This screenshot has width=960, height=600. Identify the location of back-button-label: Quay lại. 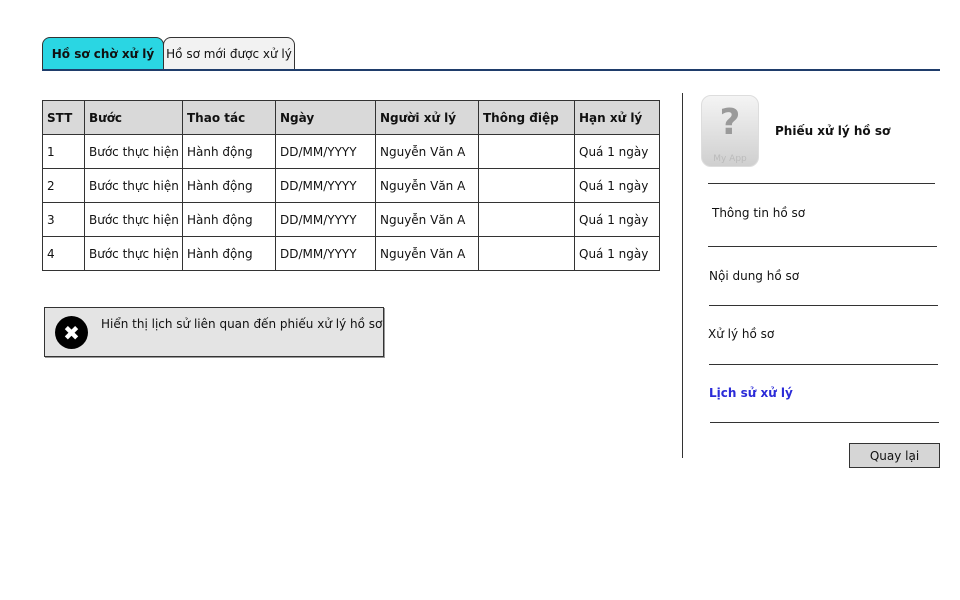
(894, 455).